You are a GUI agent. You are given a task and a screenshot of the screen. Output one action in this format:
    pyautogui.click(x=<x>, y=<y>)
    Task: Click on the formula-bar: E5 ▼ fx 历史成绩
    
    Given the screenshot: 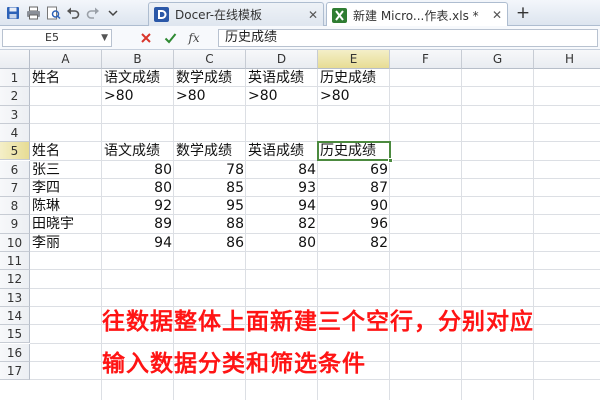 What is the action you would take?
    pyautogui.click(x=300, y=38)
    